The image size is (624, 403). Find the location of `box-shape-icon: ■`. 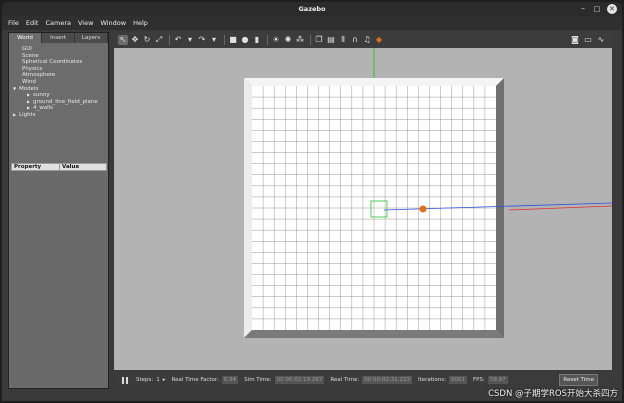

box-shape-icon: ■ is located at coordinates (233, 40).